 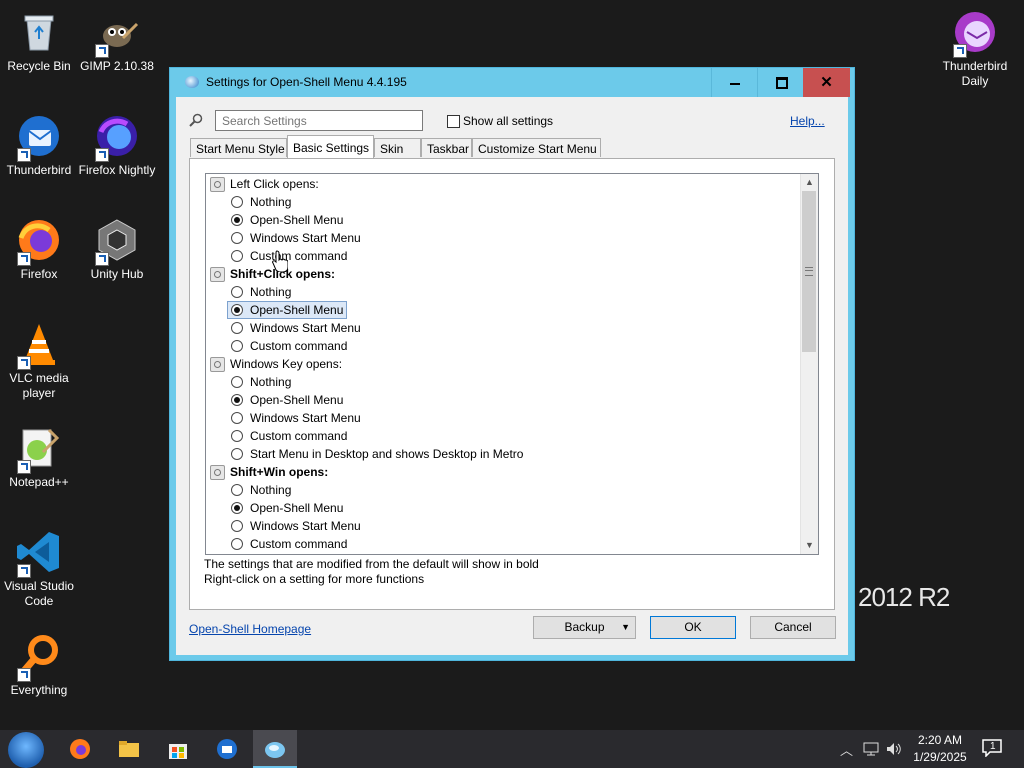 What do you see at coordinates (693, 627) in the screenshot?
I see `ok-button: OK` at bounding box center [693, 627].